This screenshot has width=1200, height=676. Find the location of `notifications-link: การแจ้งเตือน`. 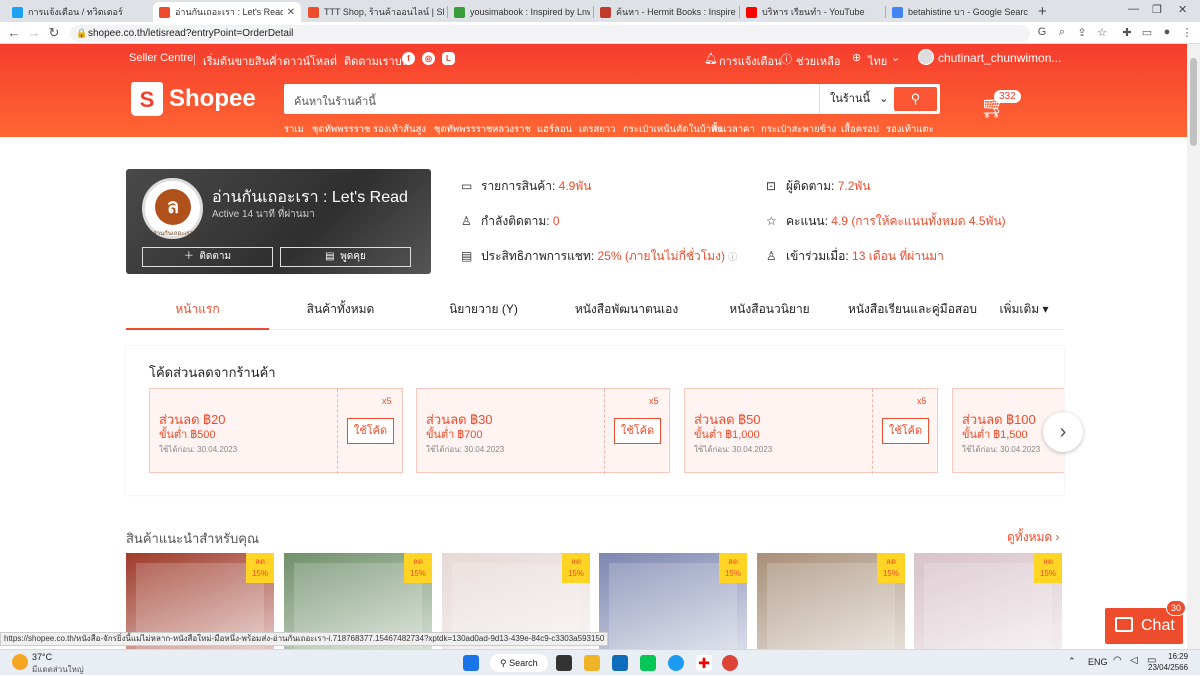

notifications-link: การแจ้งเตือน is located at coordinates (750, 61).